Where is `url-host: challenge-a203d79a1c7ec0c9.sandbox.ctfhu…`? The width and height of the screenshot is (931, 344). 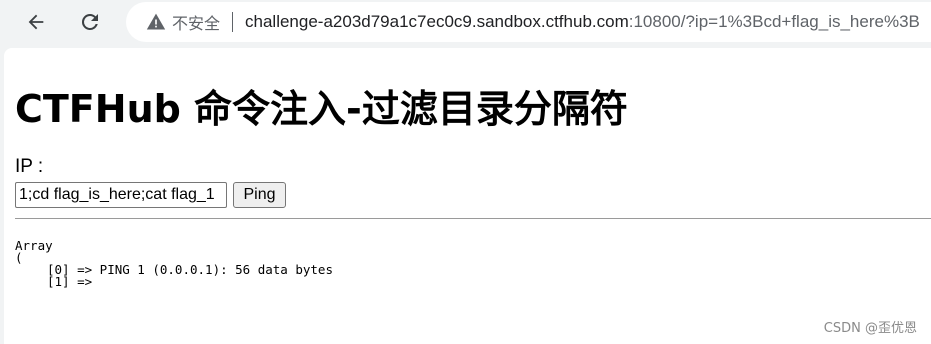
url-host: challenge-a203d79a1c7ec0c9.sandbox.ctfhu… is located at coordinates (437, 21).